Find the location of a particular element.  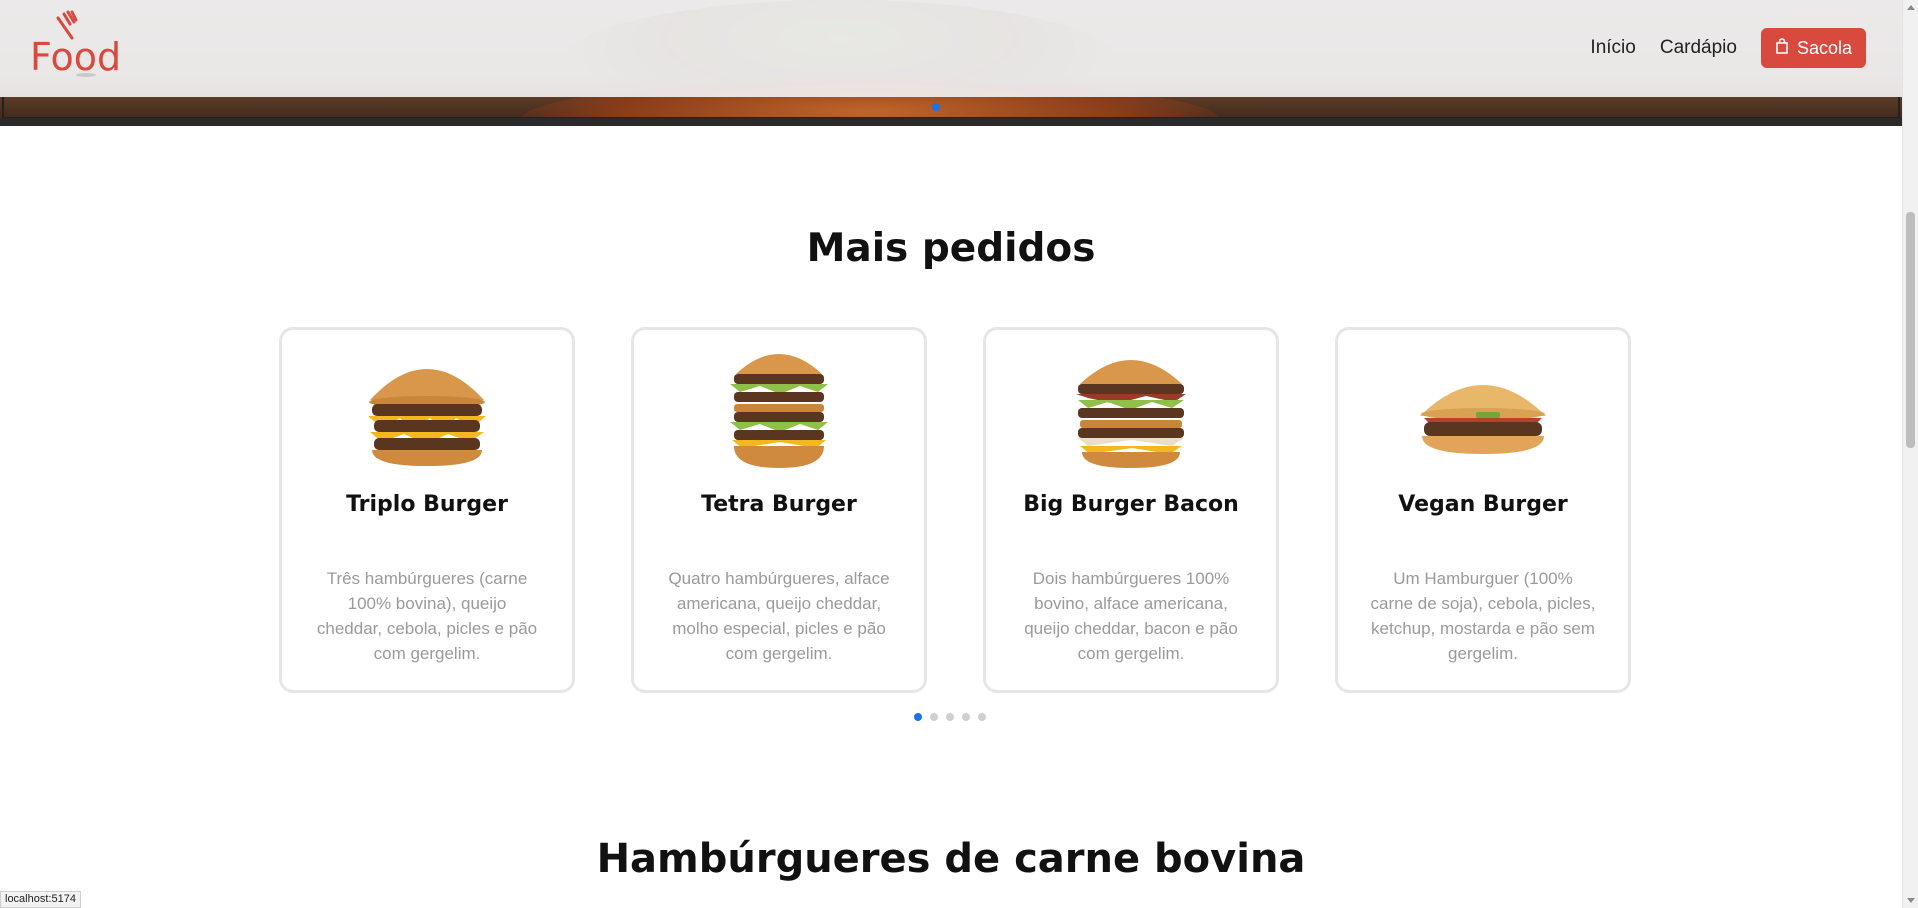

nav-link-cardapio: Cardápio is located at coordinates (1698, 48).